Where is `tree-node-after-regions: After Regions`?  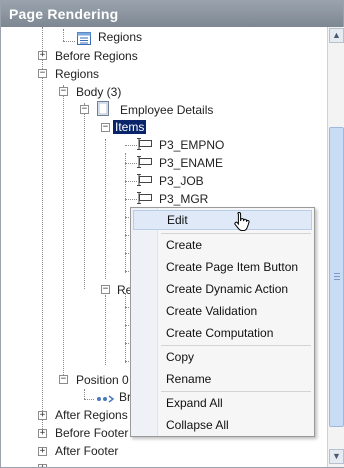 tree-node-after-regions: After Regions is located at coordinates (91, 415).